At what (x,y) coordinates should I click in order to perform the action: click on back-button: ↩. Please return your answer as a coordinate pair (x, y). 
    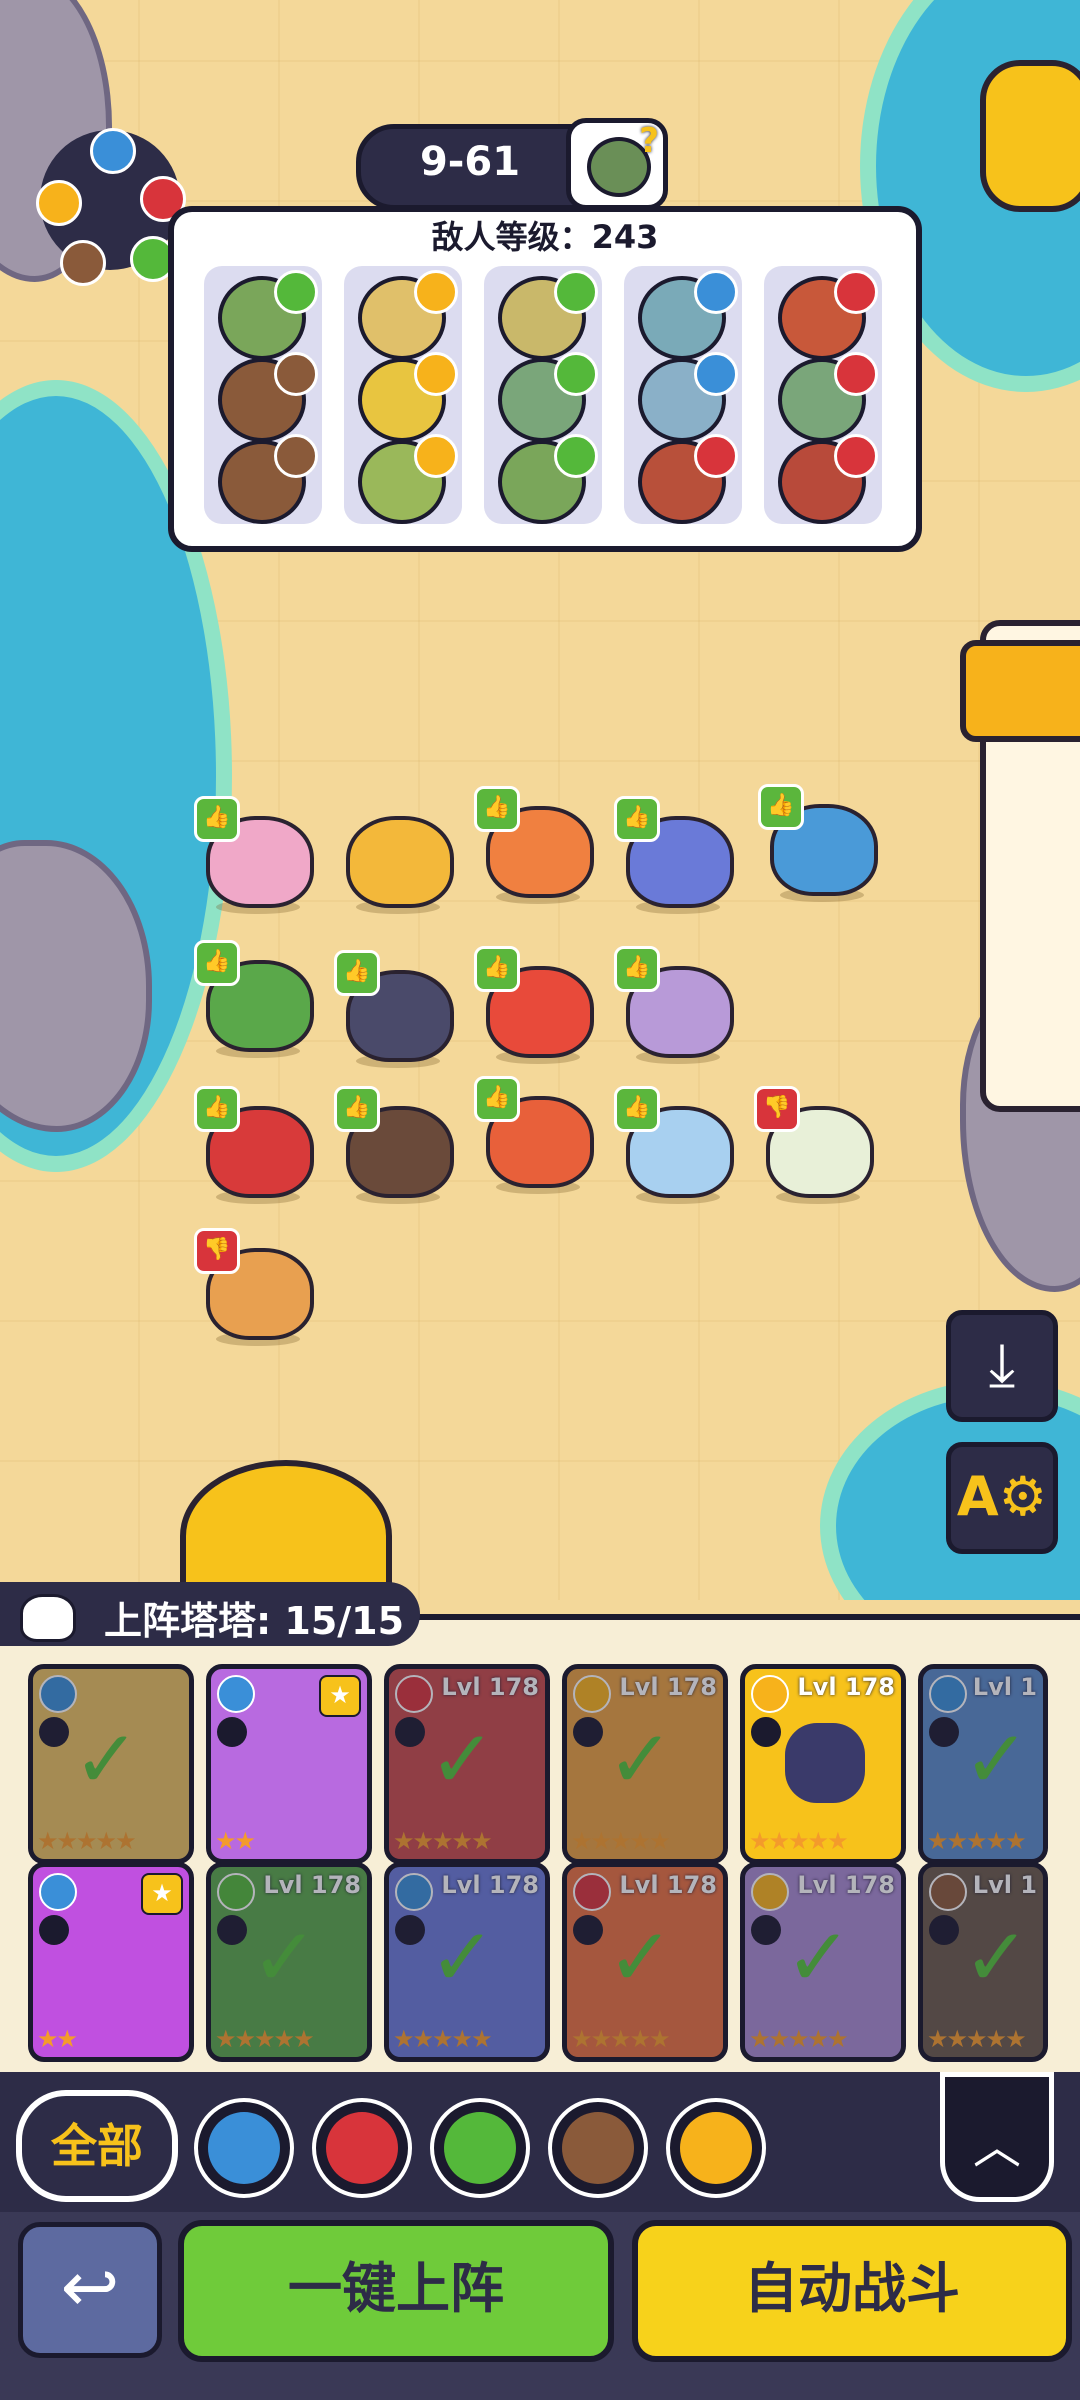
    Looking at the image, I should click on (90, 2290).